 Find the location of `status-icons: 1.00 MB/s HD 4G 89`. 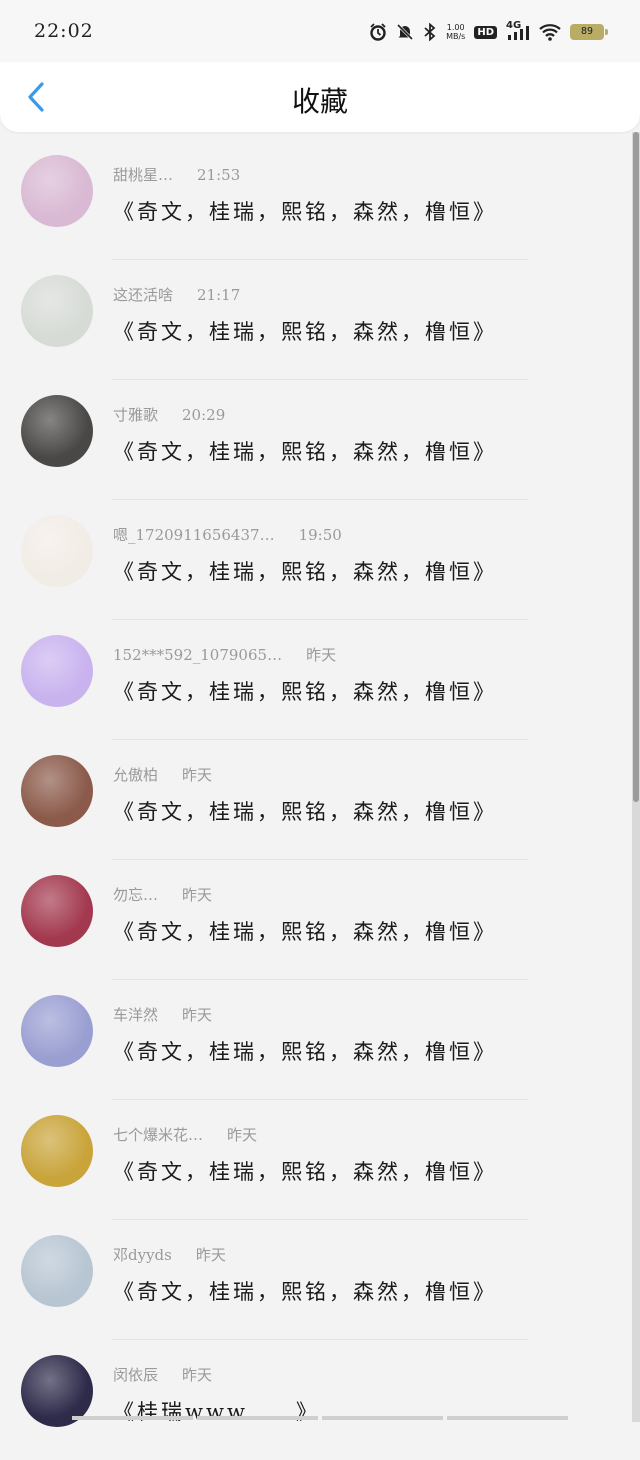

status-icons: 1.00 MB/s HD 4G 89 is located at coordinates (488, 32).